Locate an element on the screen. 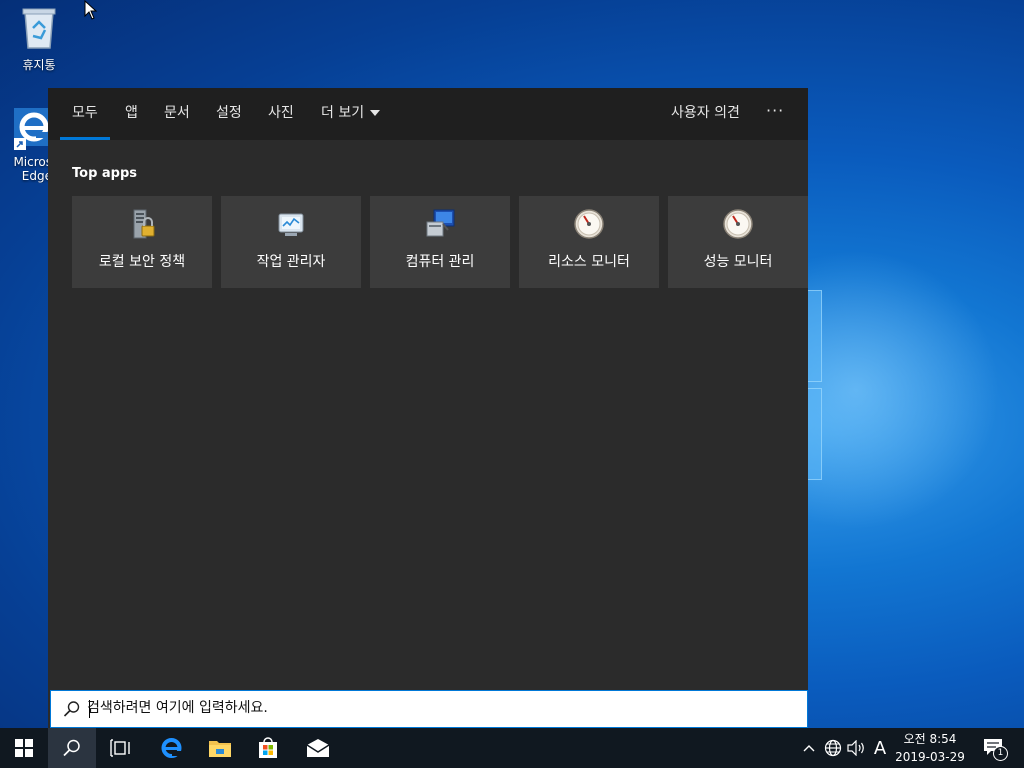 The width and height of the screenshot is (1024, 768). mail-taskbar-button is located at coordinates (318, 748).